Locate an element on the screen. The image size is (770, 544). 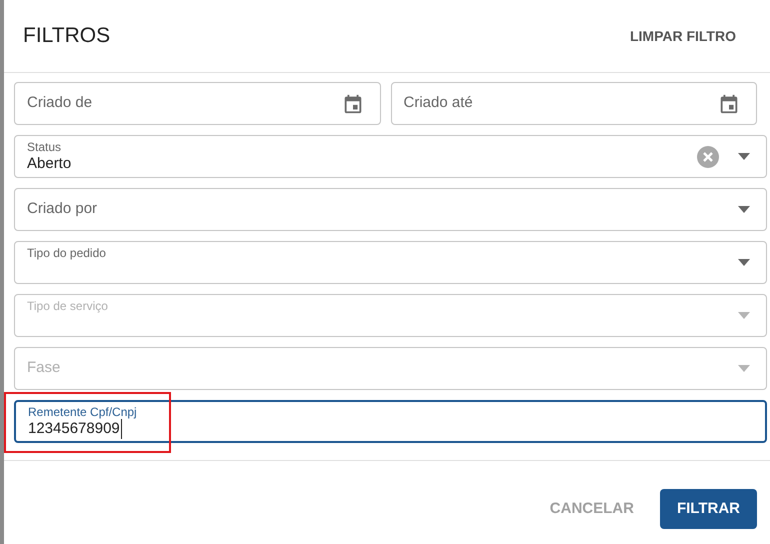
field-label: Status is located at coordinates (44, 147).